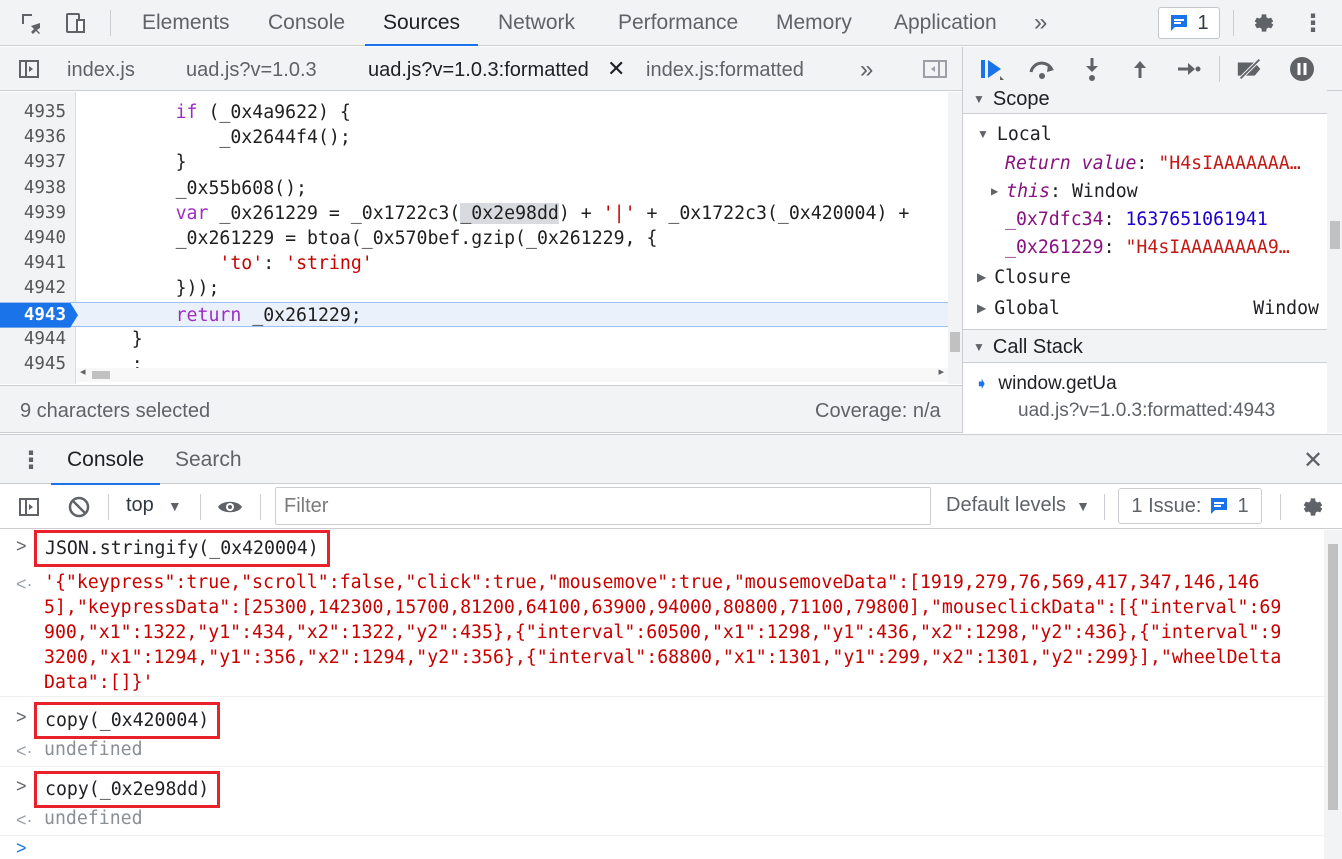  I want to click on console-input-prompt: >, so click(21, 848).